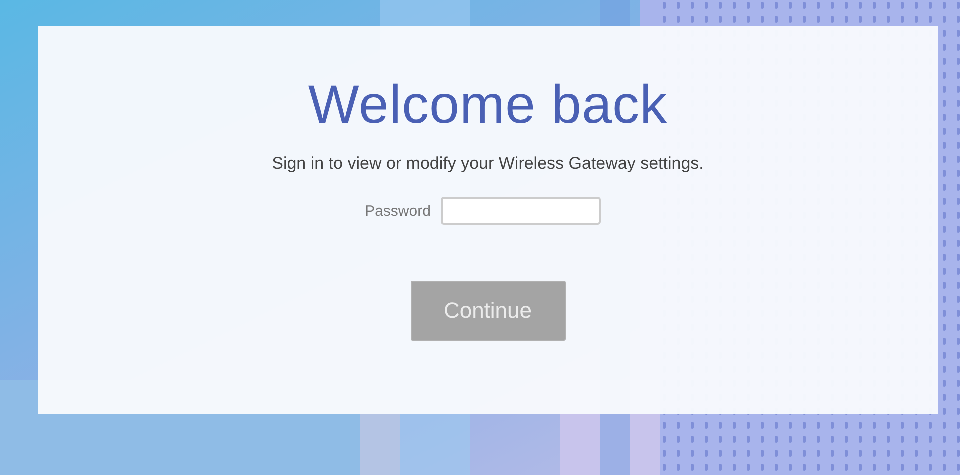 The height and width of the screenshot is (475, 960). I want to click on intro-text: Sign in to view or modify your Wireless Gateway settings., so click(488, 164).